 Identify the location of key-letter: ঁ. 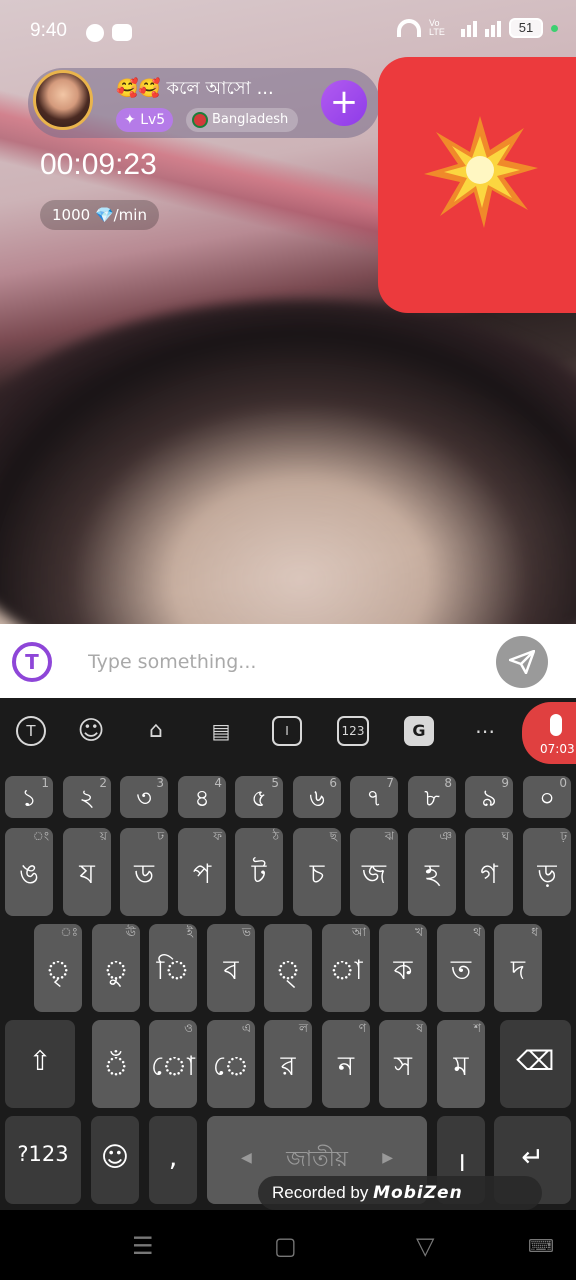
(116, 1064).